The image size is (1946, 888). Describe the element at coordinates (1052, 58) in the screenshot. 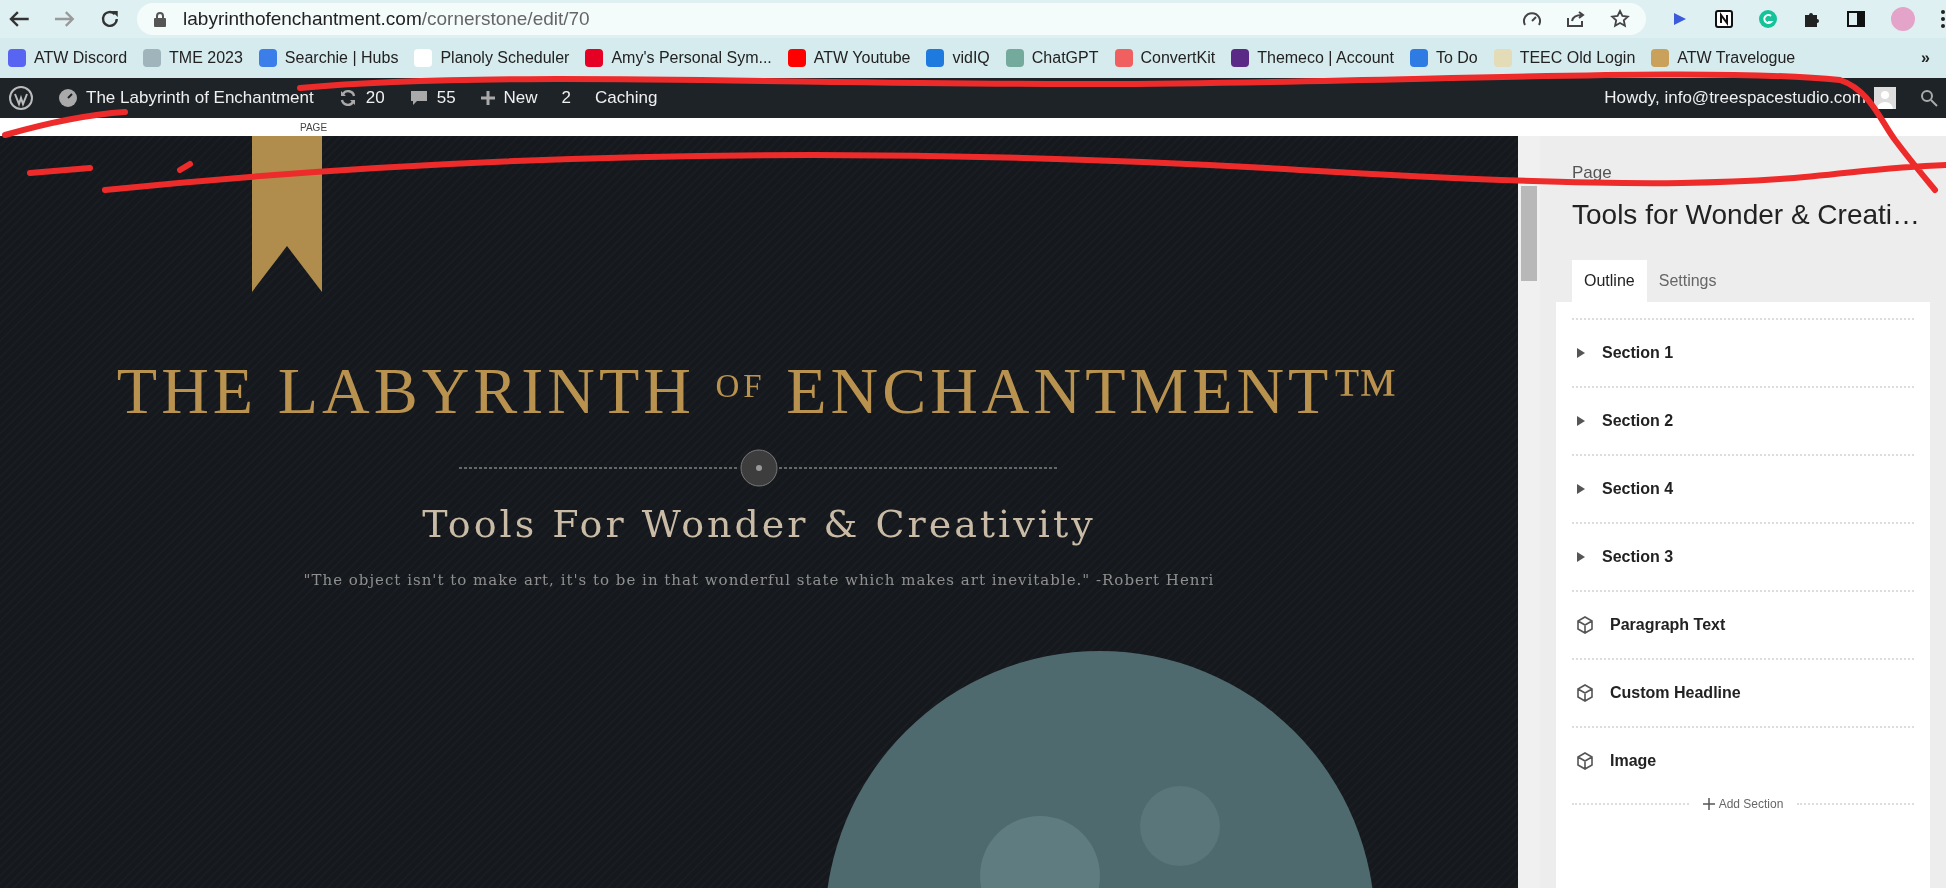

I see `bookmark-link: ChatGPT` at that location.